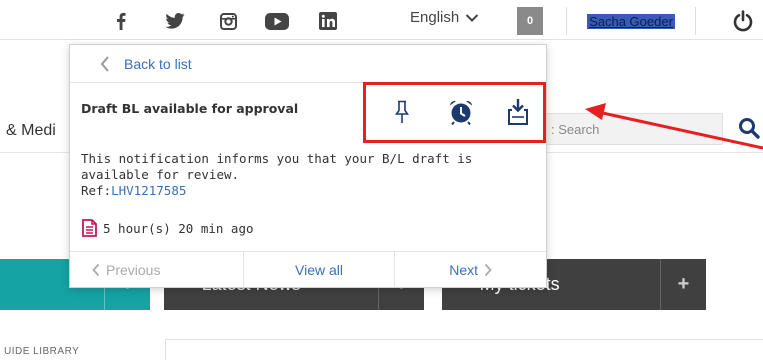 This screenshot has height=360, width=763. What do you see at coordinates (435, 17) in the screenshot?
I see `language-label: English` at bounding box center [435, 17].